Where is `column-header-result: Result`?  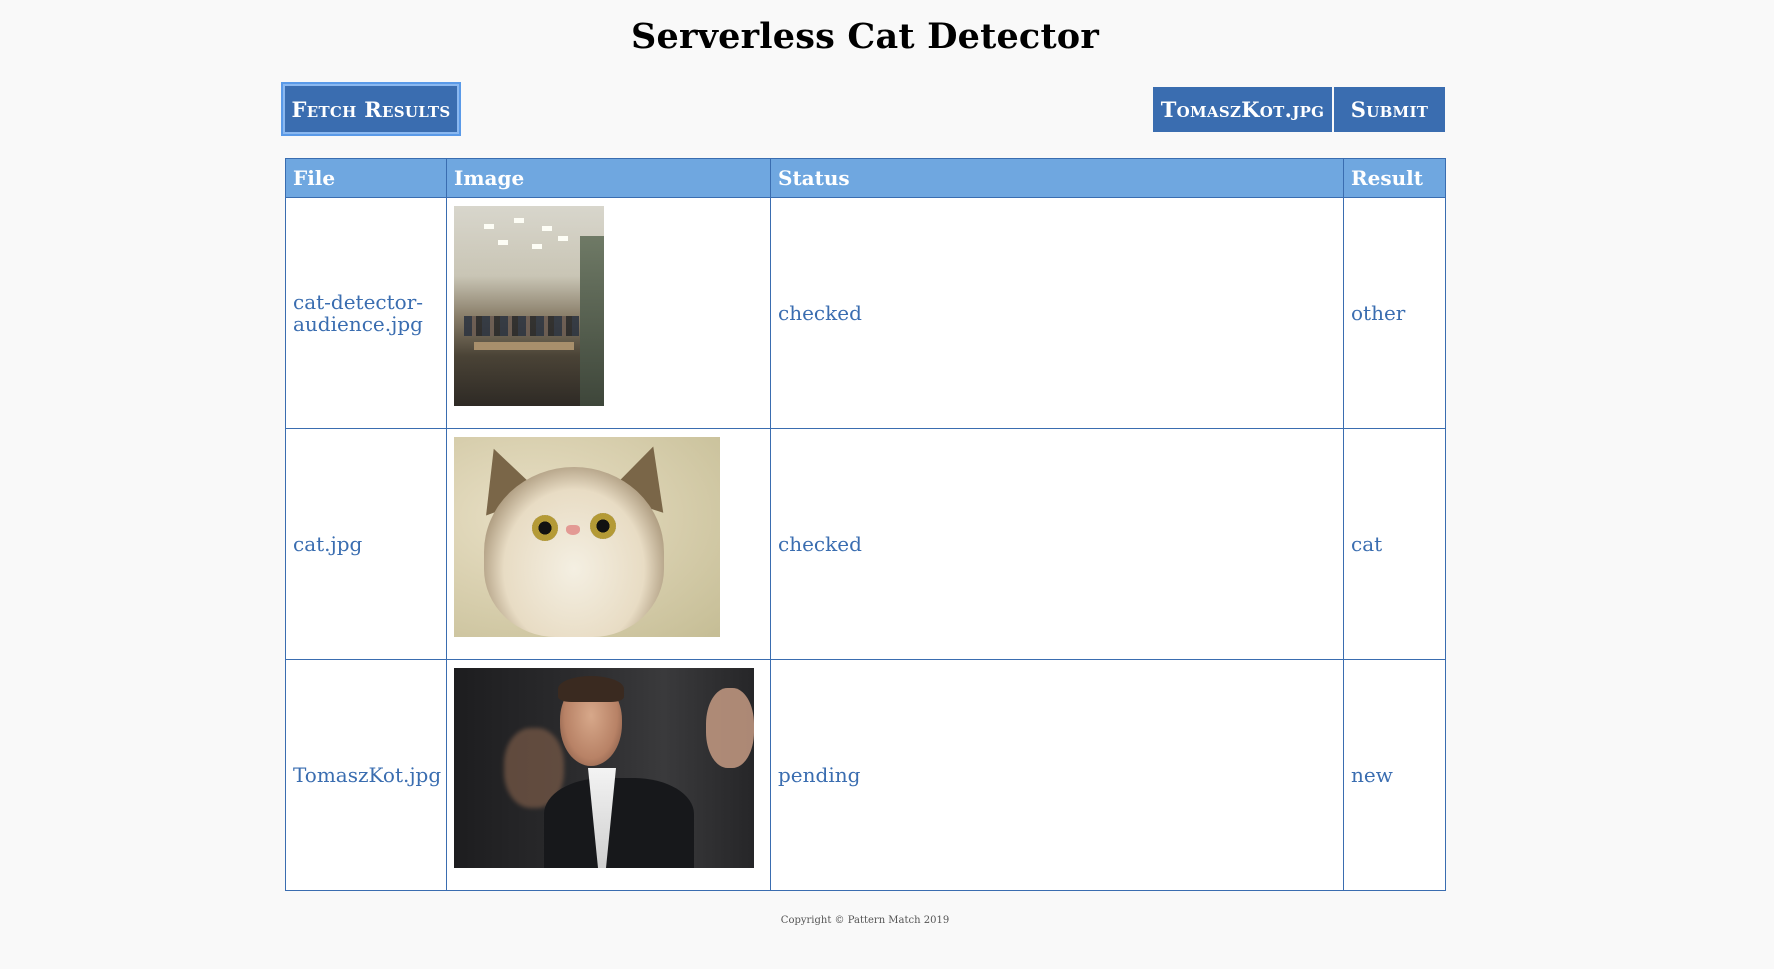
column-header-result: Result is located at coordinates (1394, 178).